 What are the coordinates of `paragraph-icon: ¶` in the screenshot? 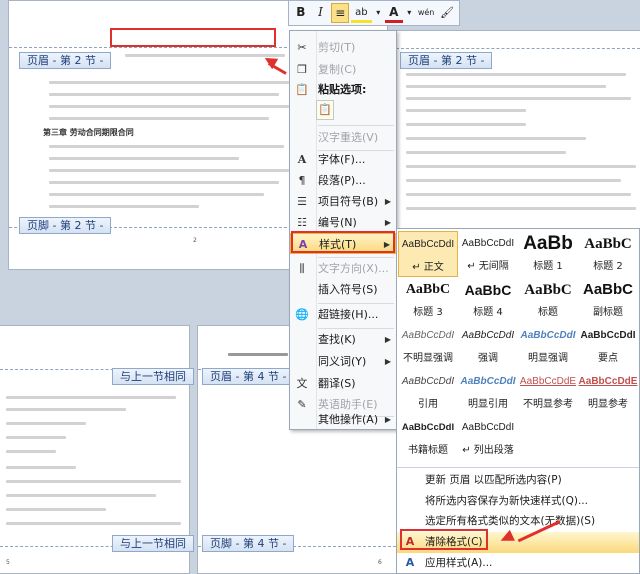 It's located at (302, 180).